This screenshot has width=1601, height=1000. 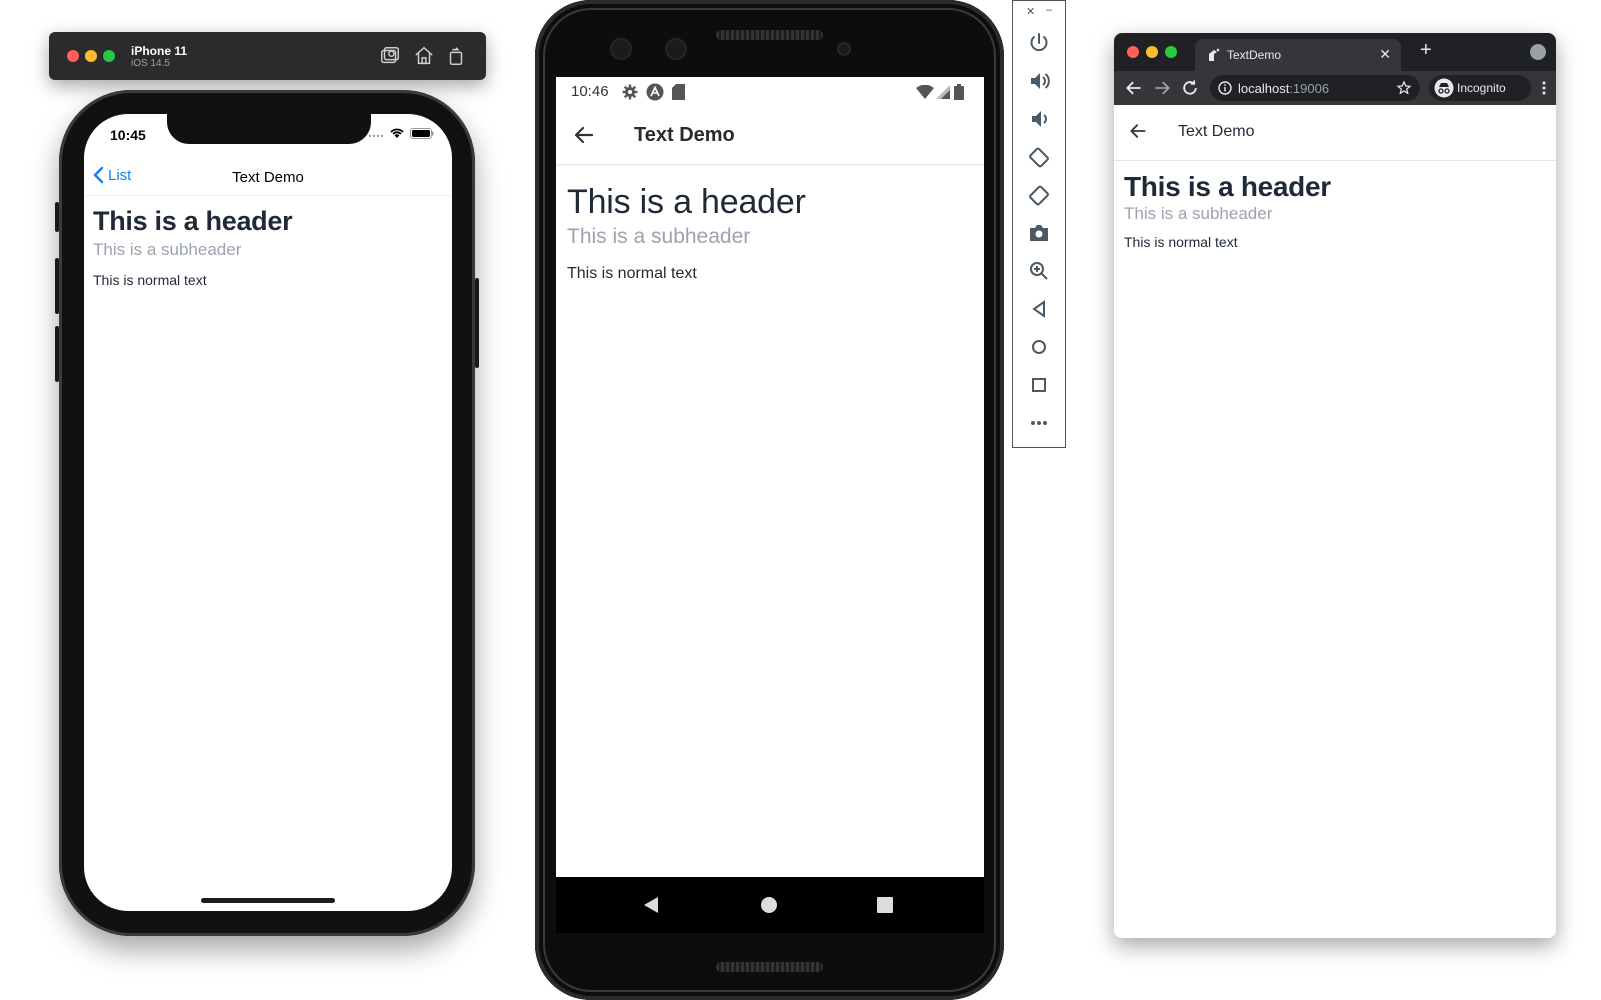 What do you see at coordinates (1309, 88) in the screenshot?
I see `url-port: :19006` at bounding box center [1309, 88].